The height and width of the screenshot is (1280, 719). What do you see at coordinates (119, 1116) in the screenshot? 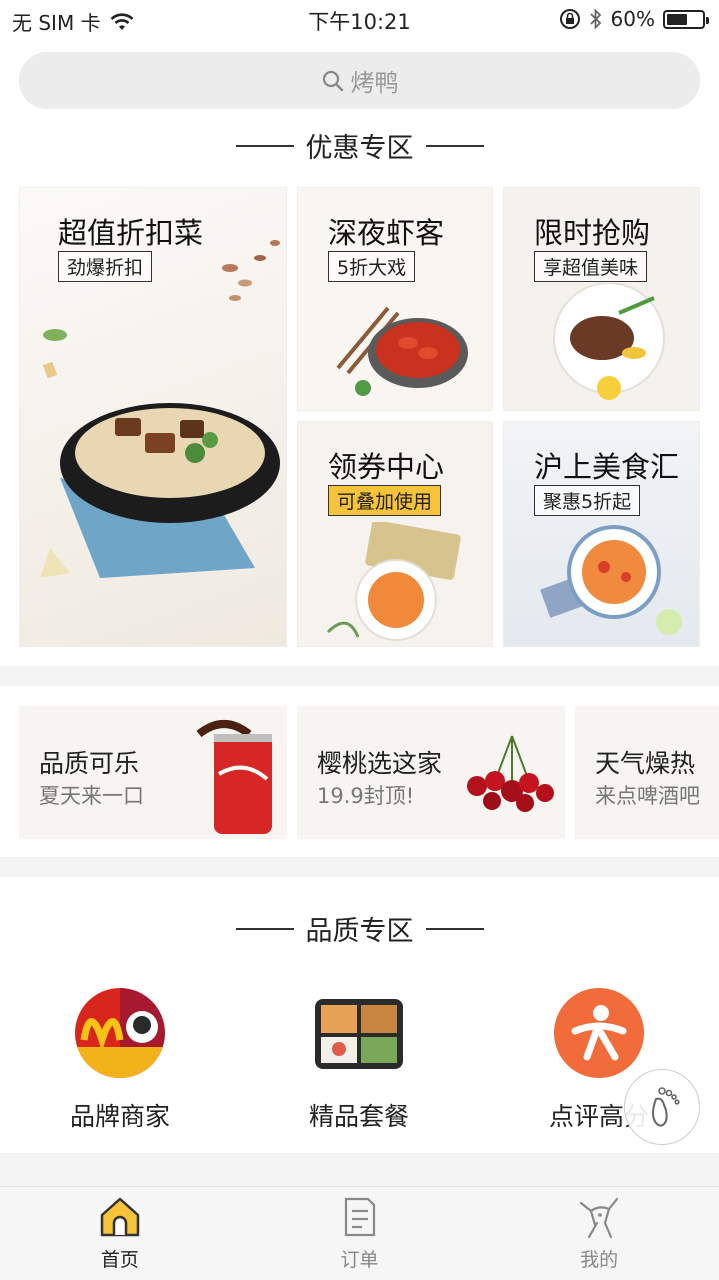
I see `quality-item-label: 品牌商家` at bounding box center [119, 1116].